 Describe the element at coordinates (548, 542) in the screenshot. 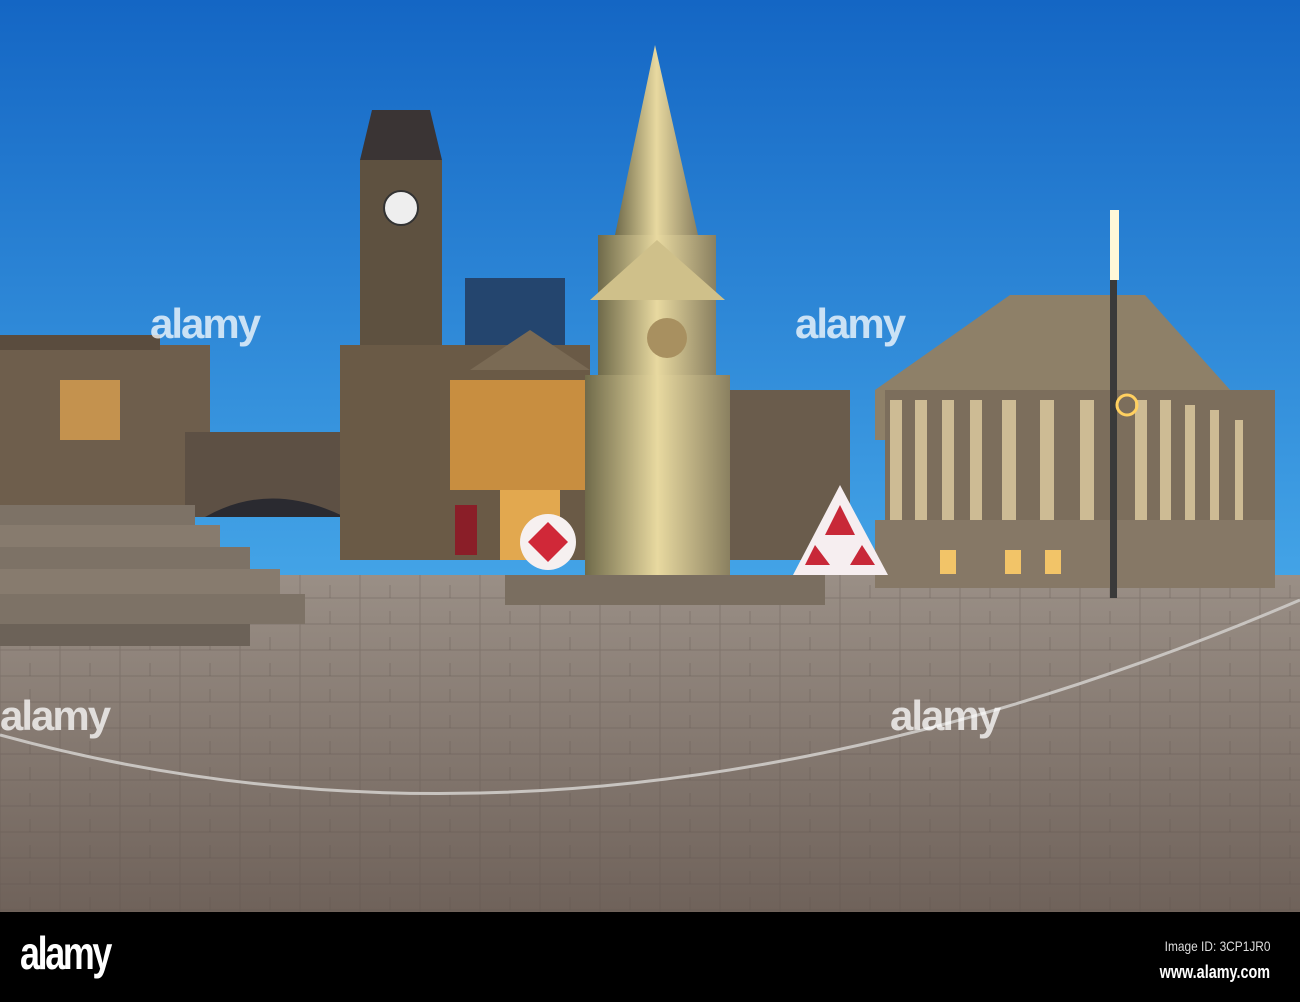

I see `illuminated-bauble` at that location.